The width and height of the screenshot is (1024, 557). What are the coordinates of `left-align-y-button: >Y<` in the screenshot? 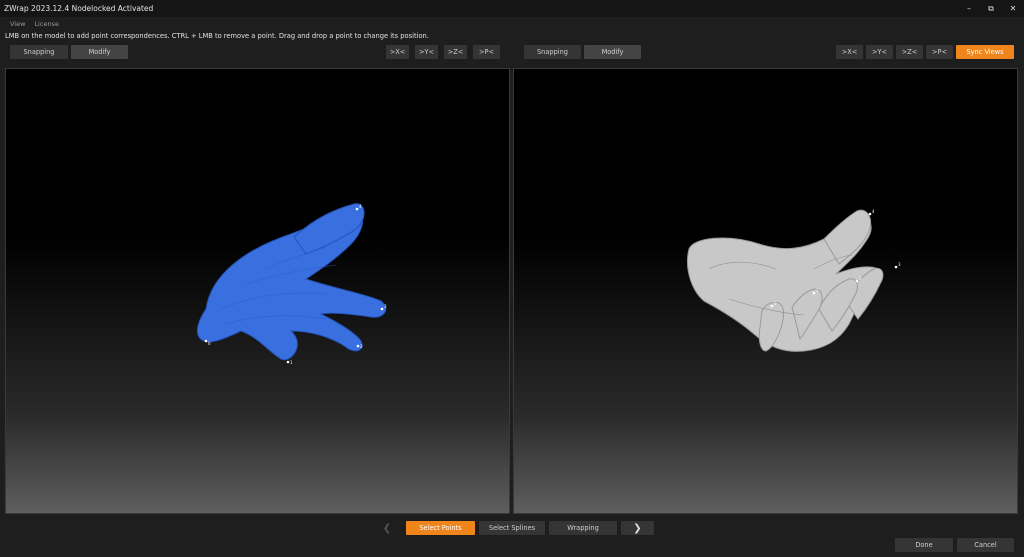 It's located at (426, 52).